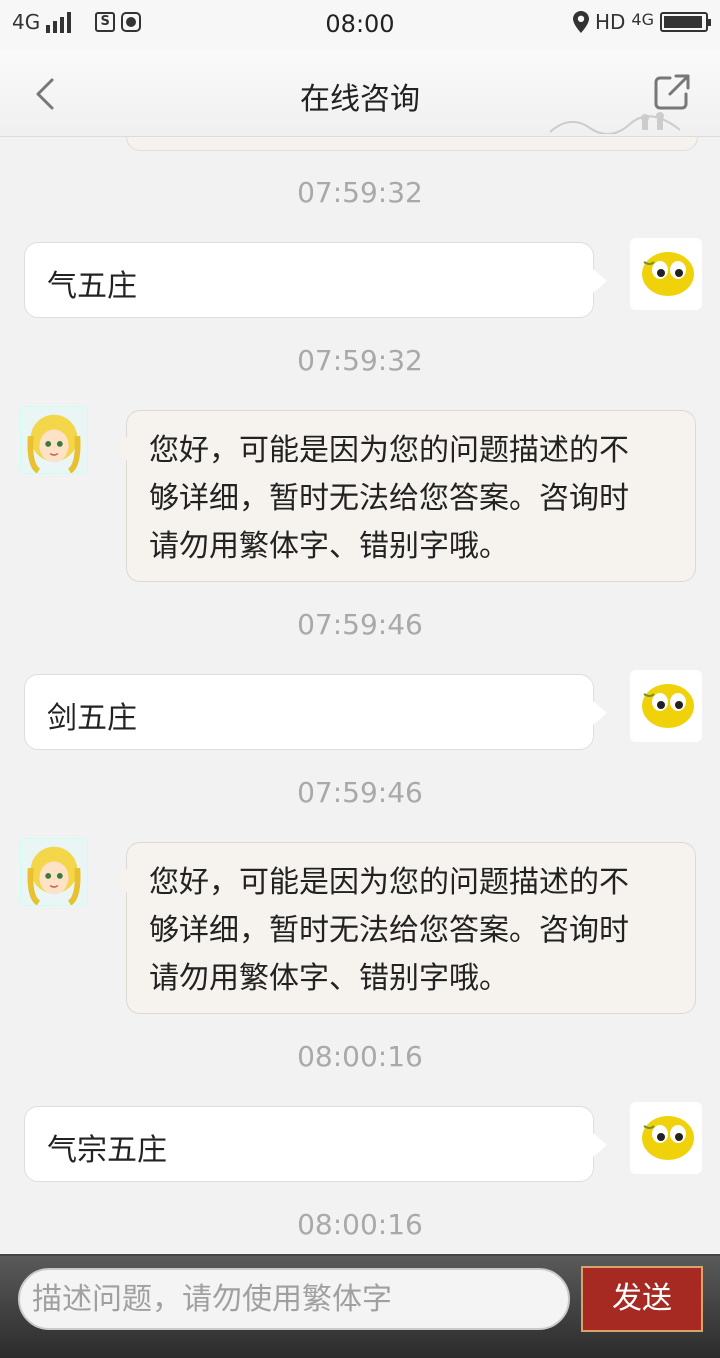  Describe the element at coordinates (315, 280) in the screenshot. I see `user-message-bubble: 气五庄` at that location.